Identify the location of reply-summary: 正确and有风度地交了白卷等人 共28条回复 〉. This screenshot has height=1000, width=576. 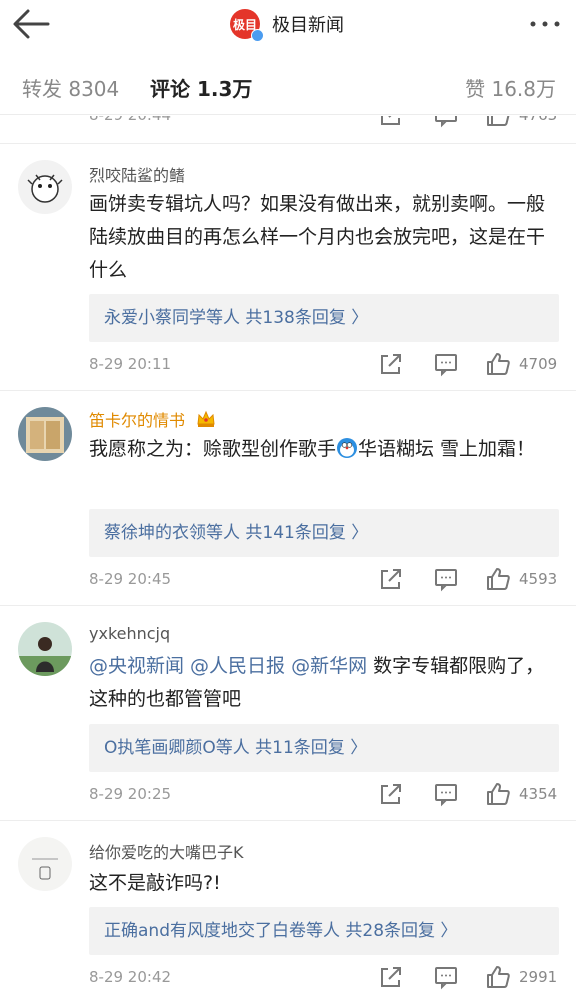
(324, 931).